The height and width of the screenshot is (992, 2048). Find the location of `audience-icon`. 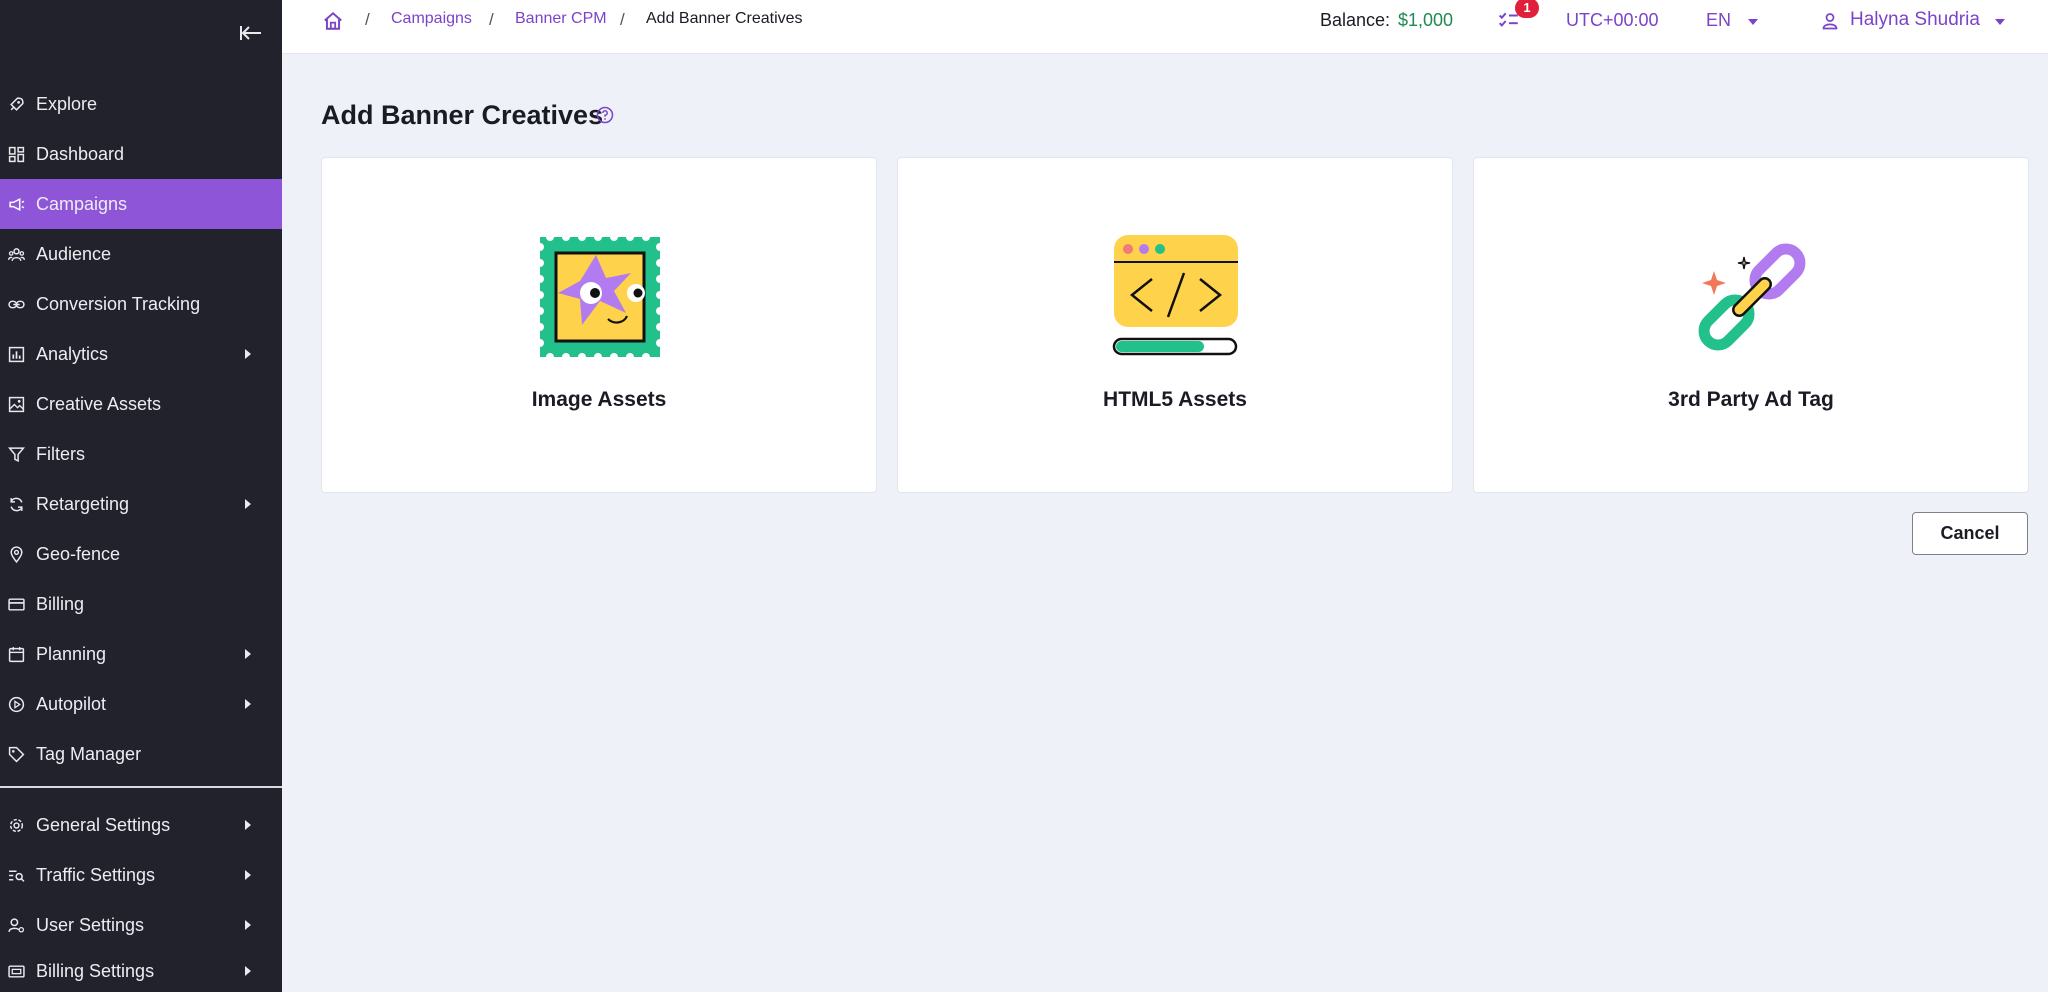

audience-icon is located at coordinates (16, 255).